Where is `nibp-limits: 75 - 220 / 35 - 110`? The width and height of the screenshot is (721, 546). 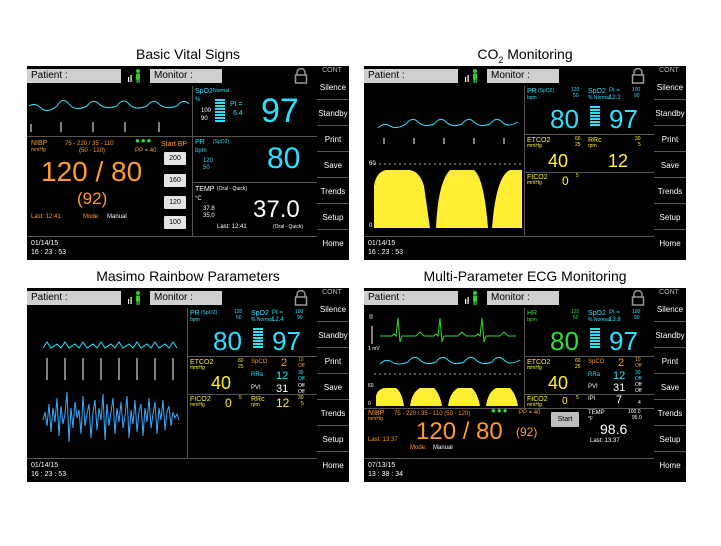 nibp-limits: 75 - 220 / 35 - 110 is located at coordinates (89, 144).